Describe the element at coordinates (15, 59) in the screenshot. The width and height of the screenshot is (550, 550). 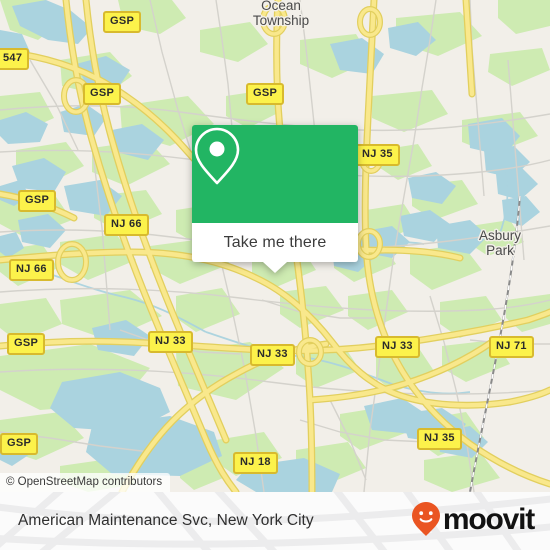
I see `road-shield: 547` at that location.